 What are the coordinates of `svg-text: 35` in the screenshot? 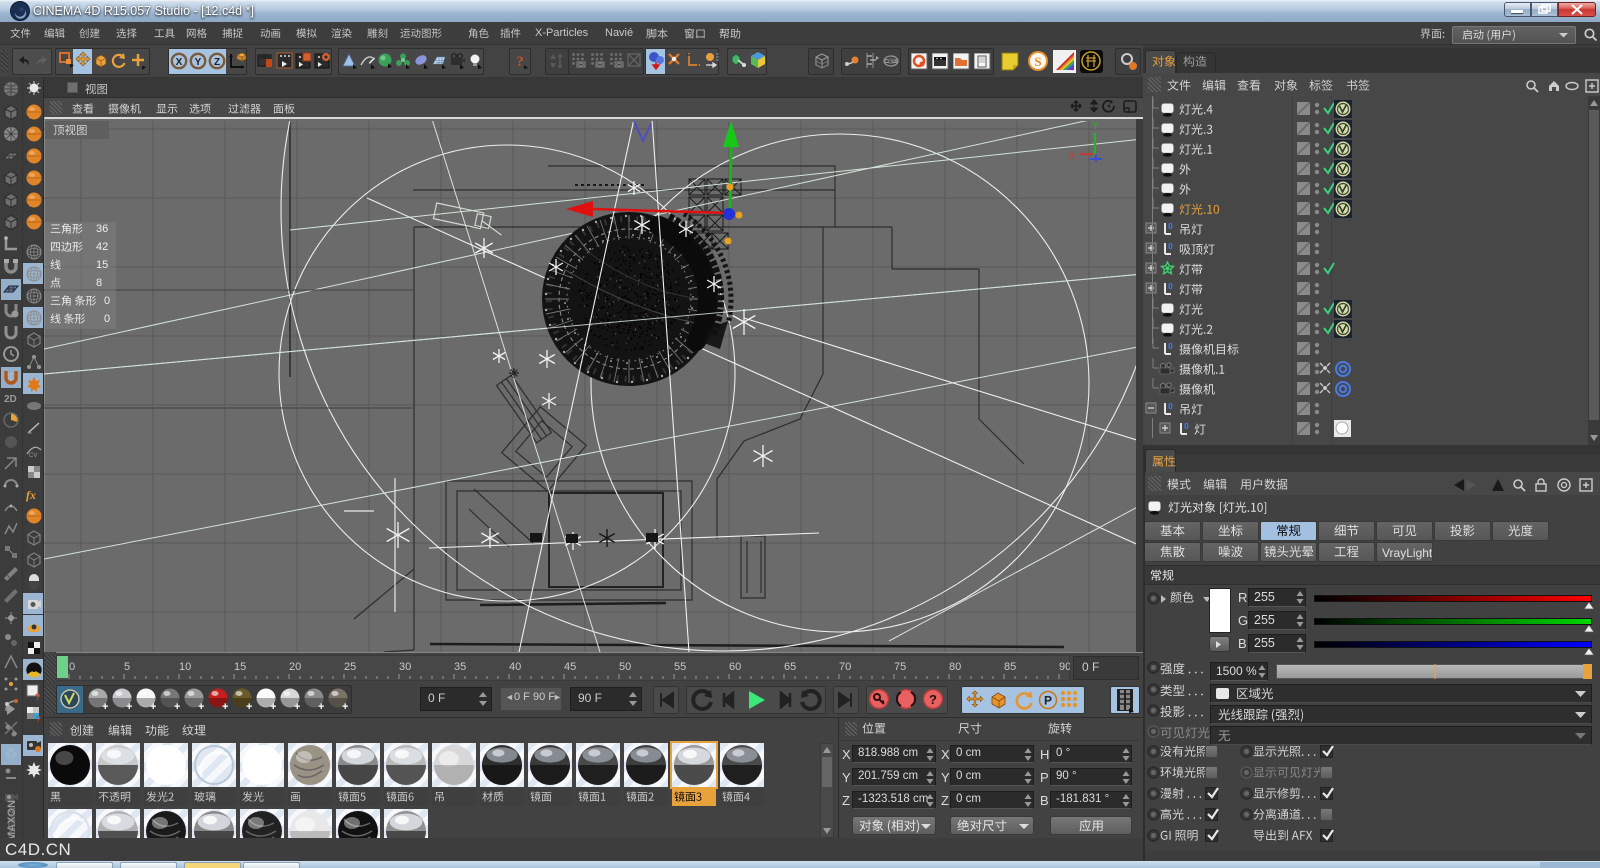 It's located at (460, 667).